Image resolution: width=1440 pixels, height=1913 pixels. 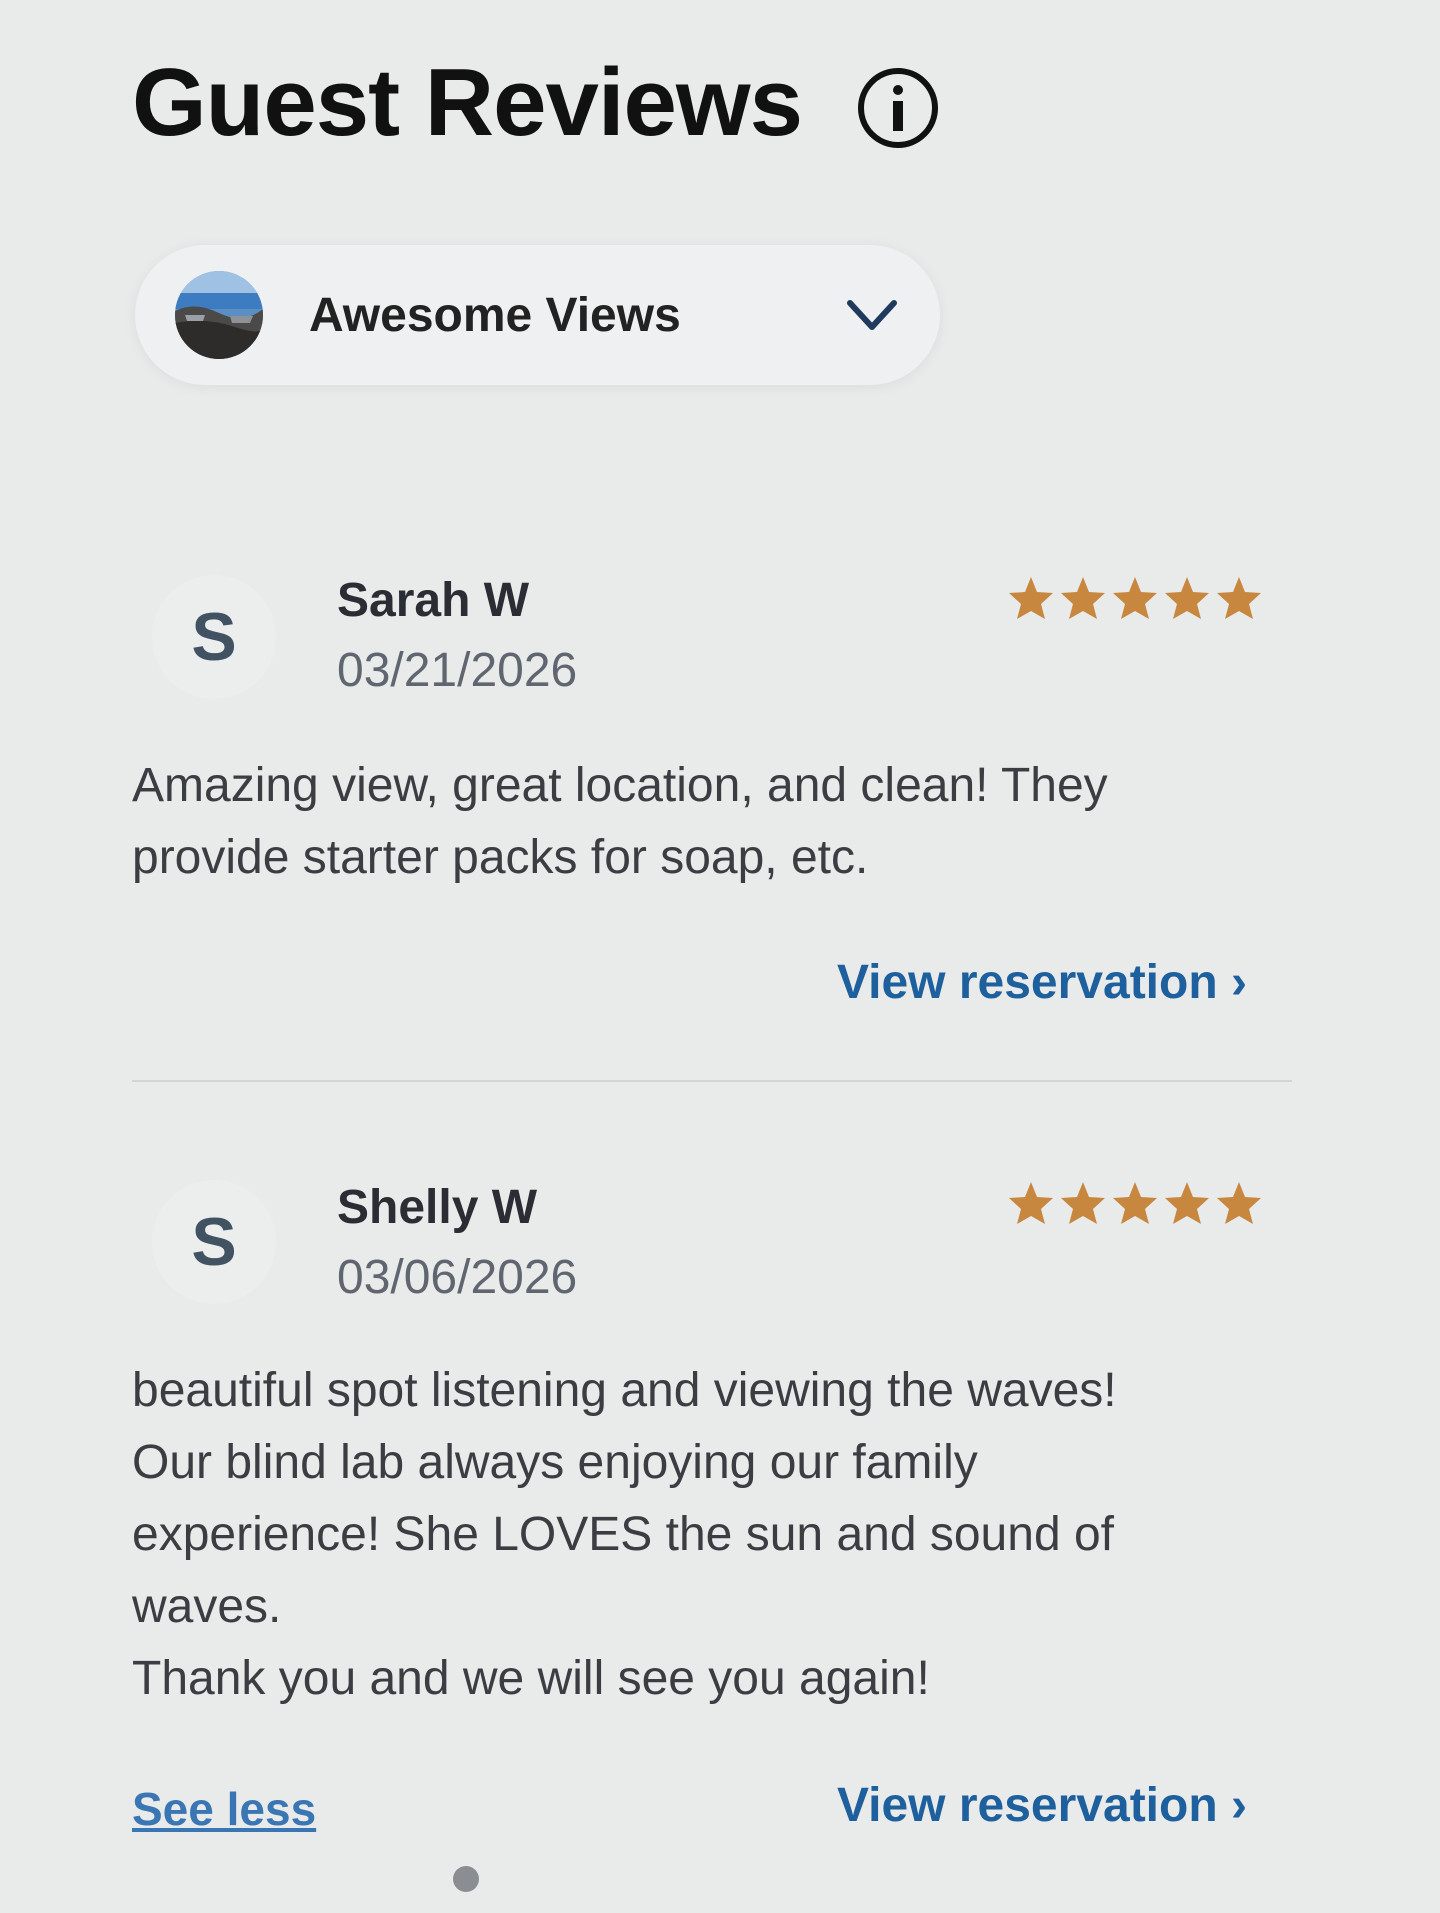 I want to click on review-category-dropdown: Awesome Views, so click(x=537, y=315).